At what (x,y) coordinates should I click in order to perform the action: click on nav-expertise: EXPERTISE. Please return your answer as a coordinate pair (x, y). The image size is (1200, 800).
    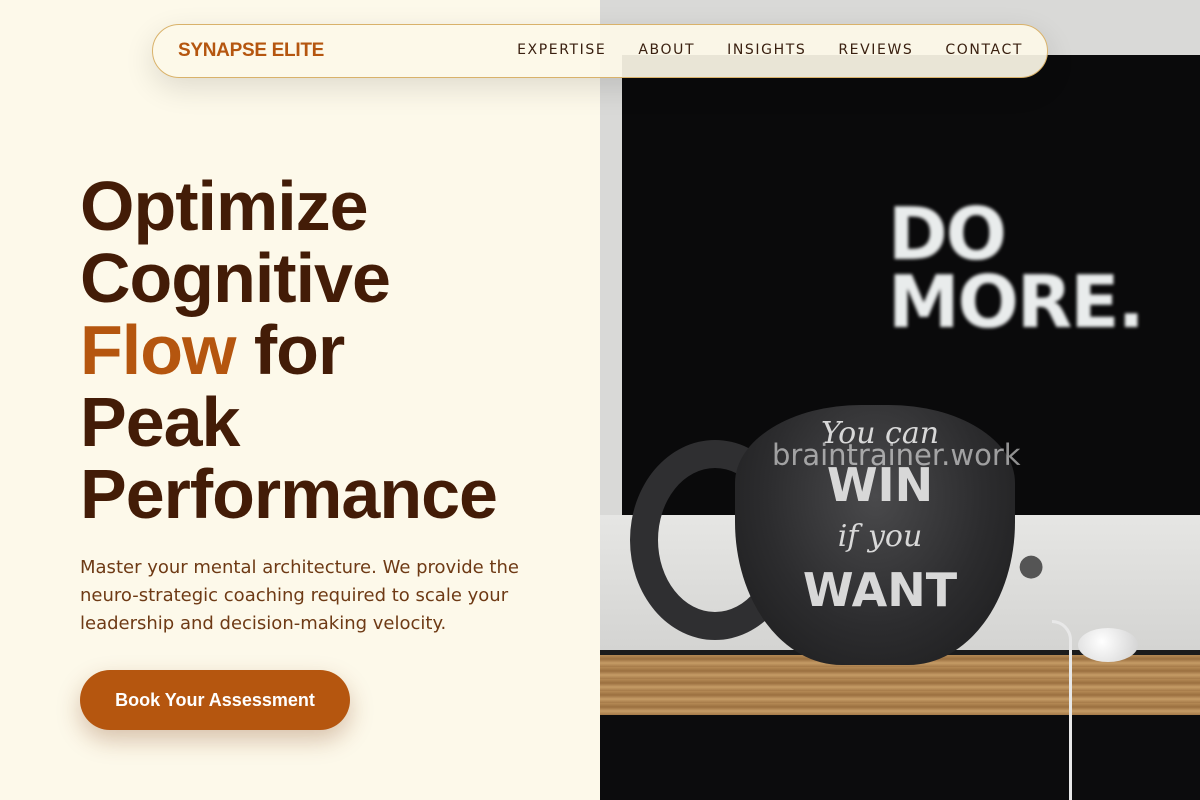
    Looking at the image, I should click on (561, 50).